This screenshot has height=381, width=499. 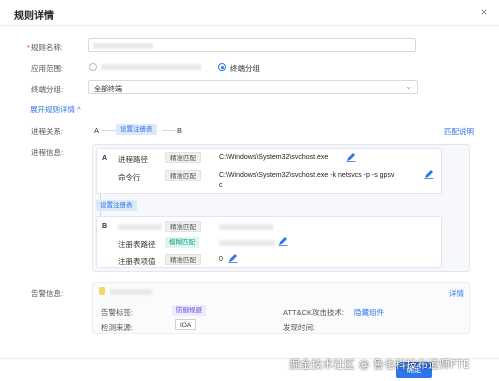 What do you see at coordinates (117, 312) in the screenshot?
I see `alert-tags-label: 告警标签:` at bounding box center [117, 312].